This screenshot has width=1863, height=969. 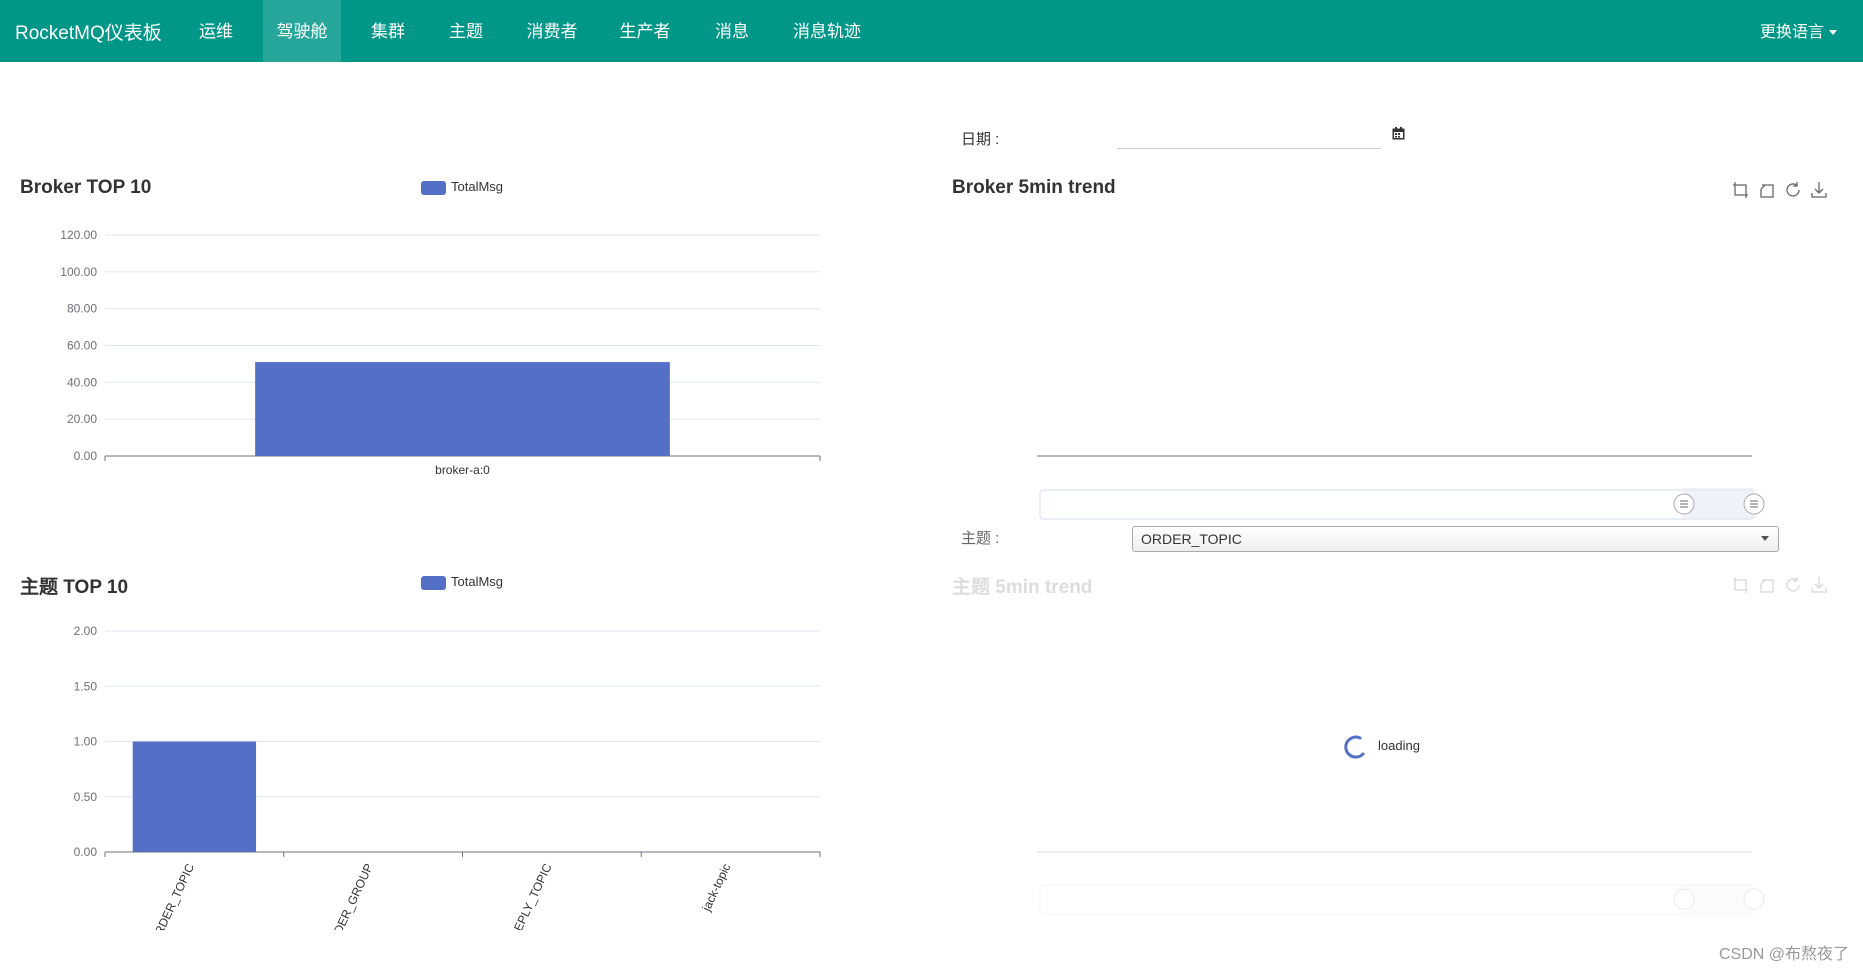 I want to click on loading-spinner-icon, so click(x=1354, y=747).